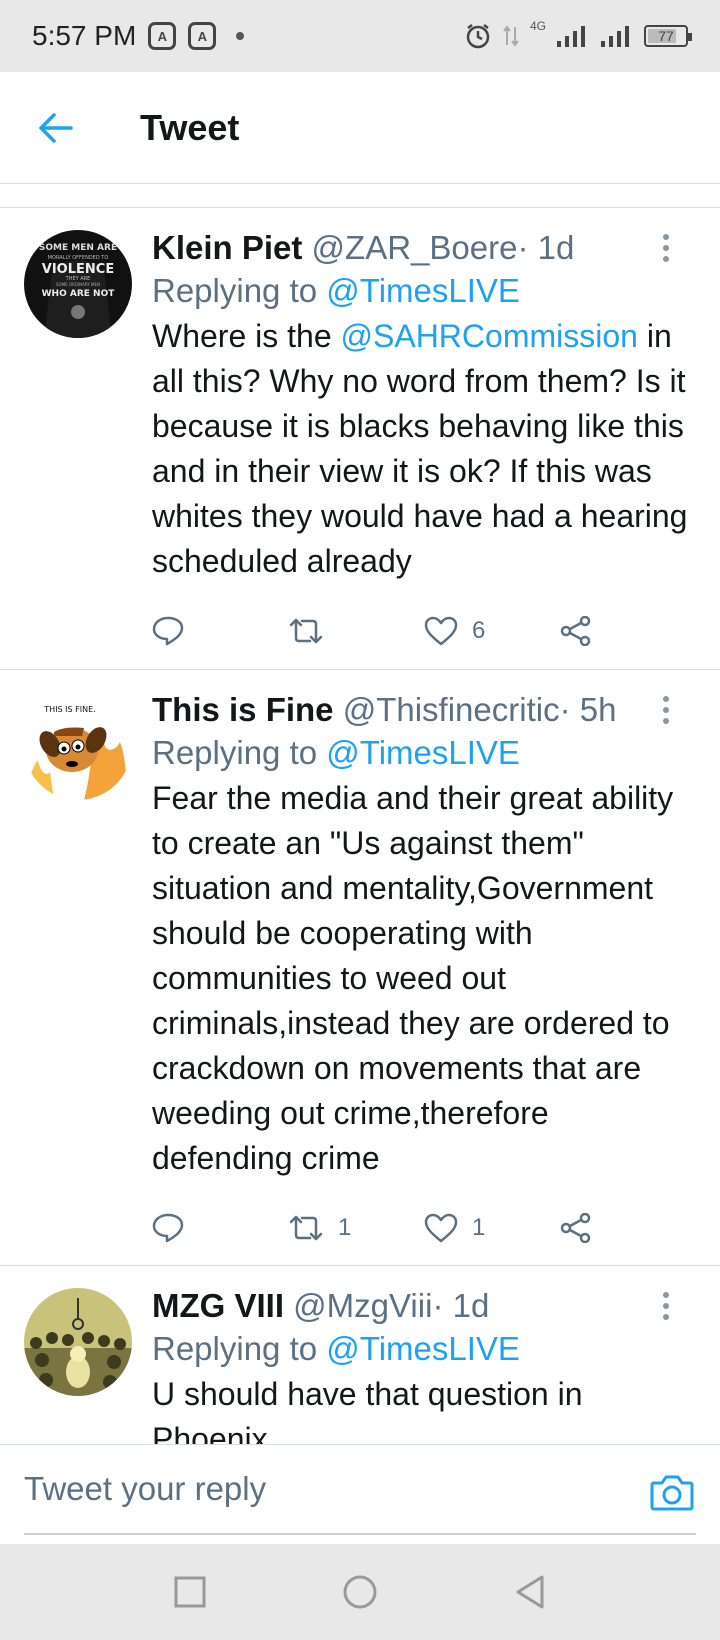 The height and width of the screenshot is (1640, 720). What do you see at coordinates (69, 709) in the screenshot?
I see `svg-text: THIS IS FINE.` at bounding box center [69, 709].